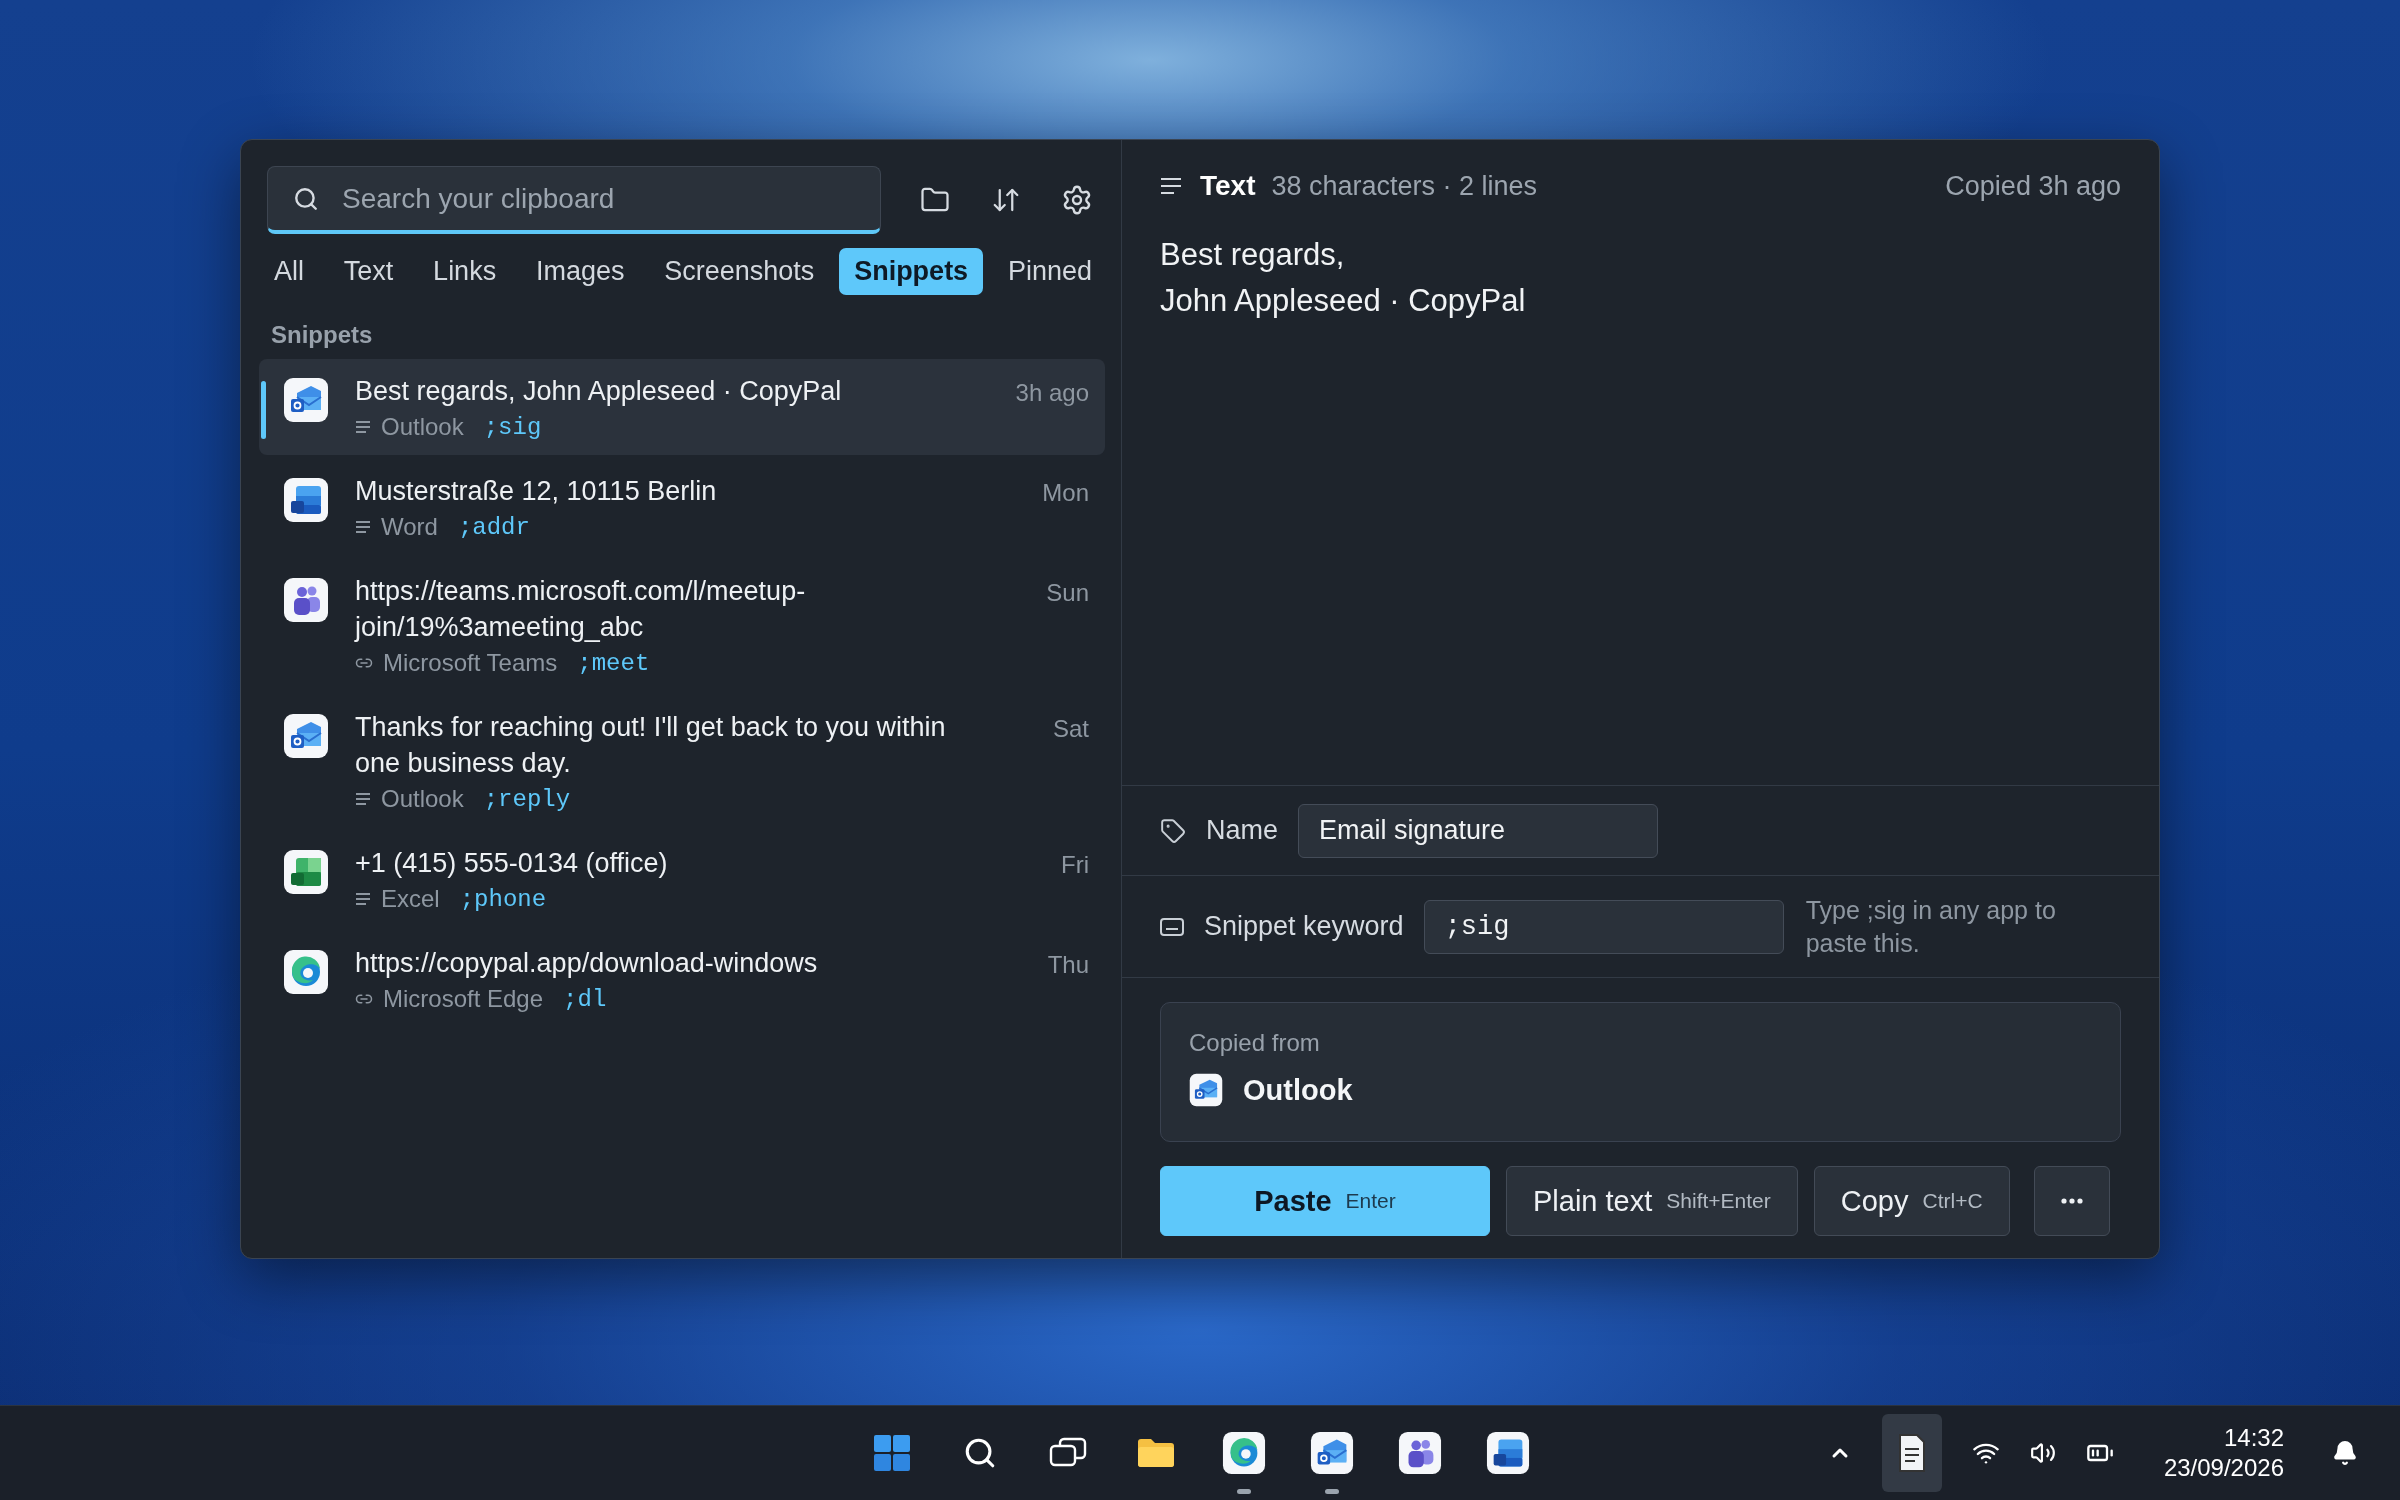  I want to click on source-app: Word, so click(409, 527).